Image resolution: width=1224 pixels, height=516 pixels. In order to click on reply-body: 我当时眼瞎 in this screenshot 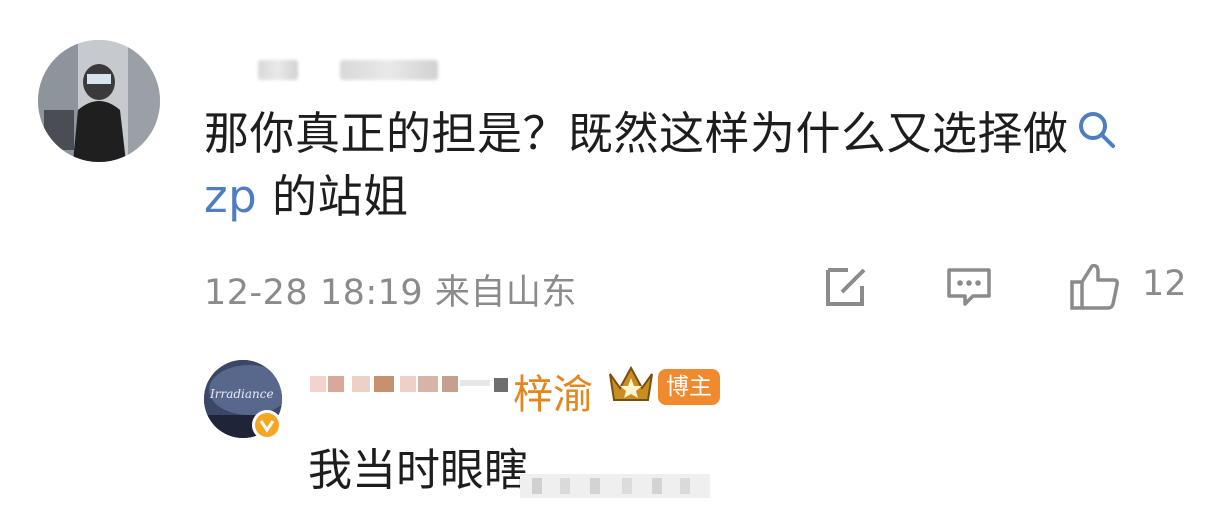, I will do `click(418, 470)`.